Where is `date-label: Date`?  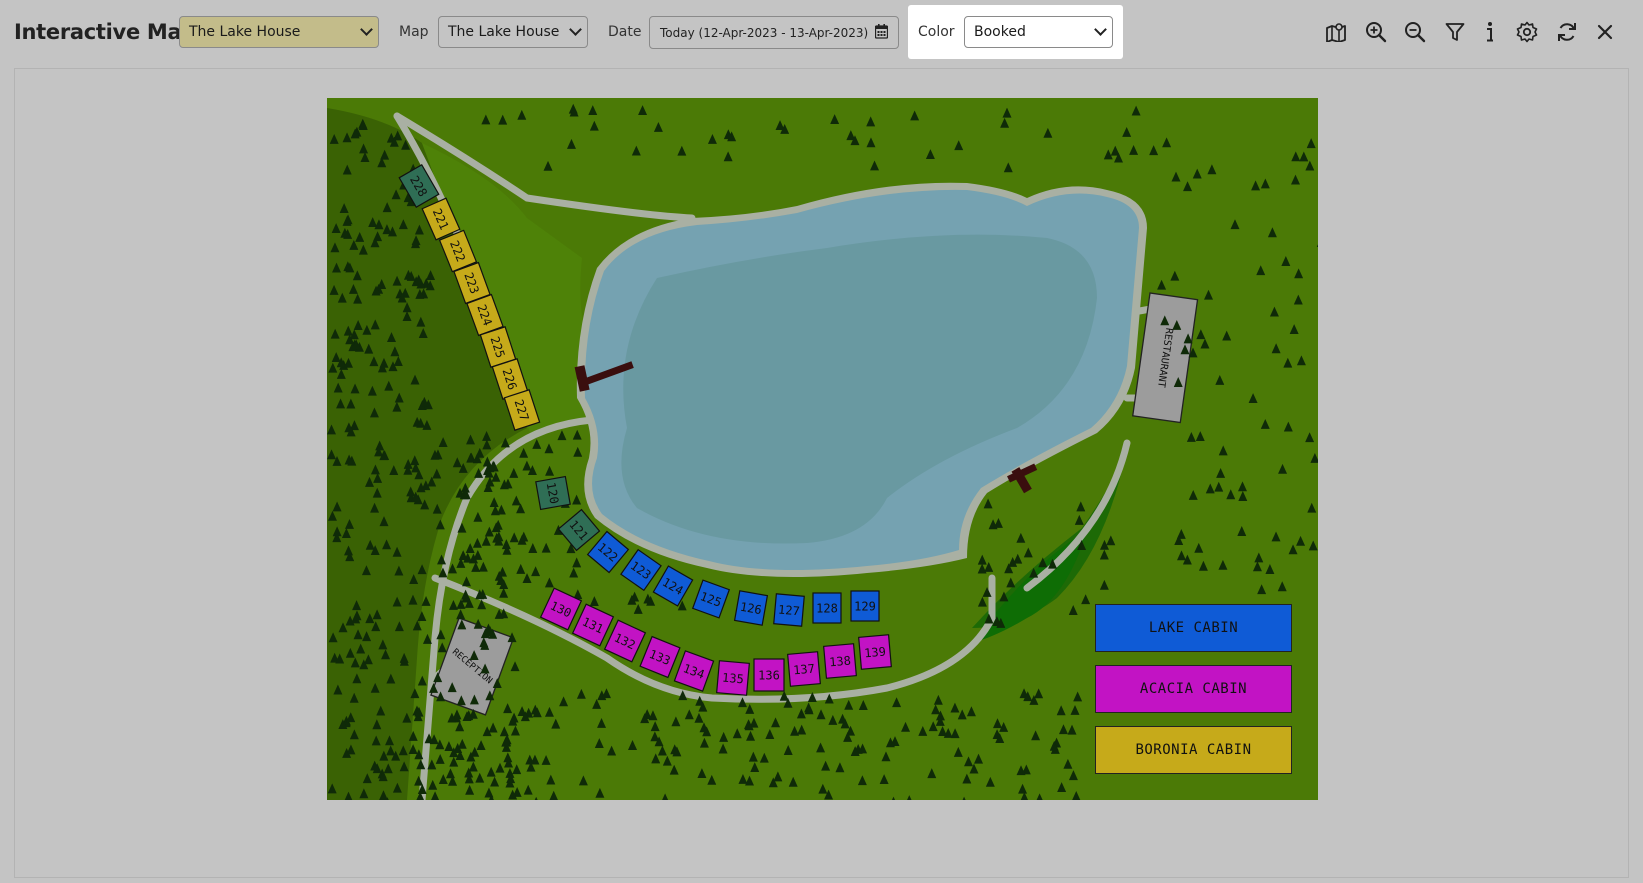
date-label: Date is located at coordinates (625, 32).